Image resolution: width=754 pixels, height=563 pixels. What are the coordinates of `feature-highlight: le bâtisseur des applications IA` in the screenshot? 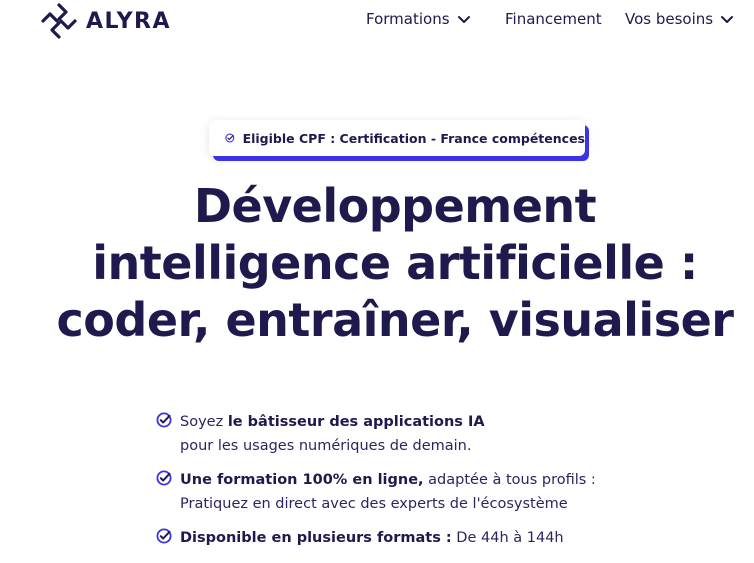 It's located at (356, 422).